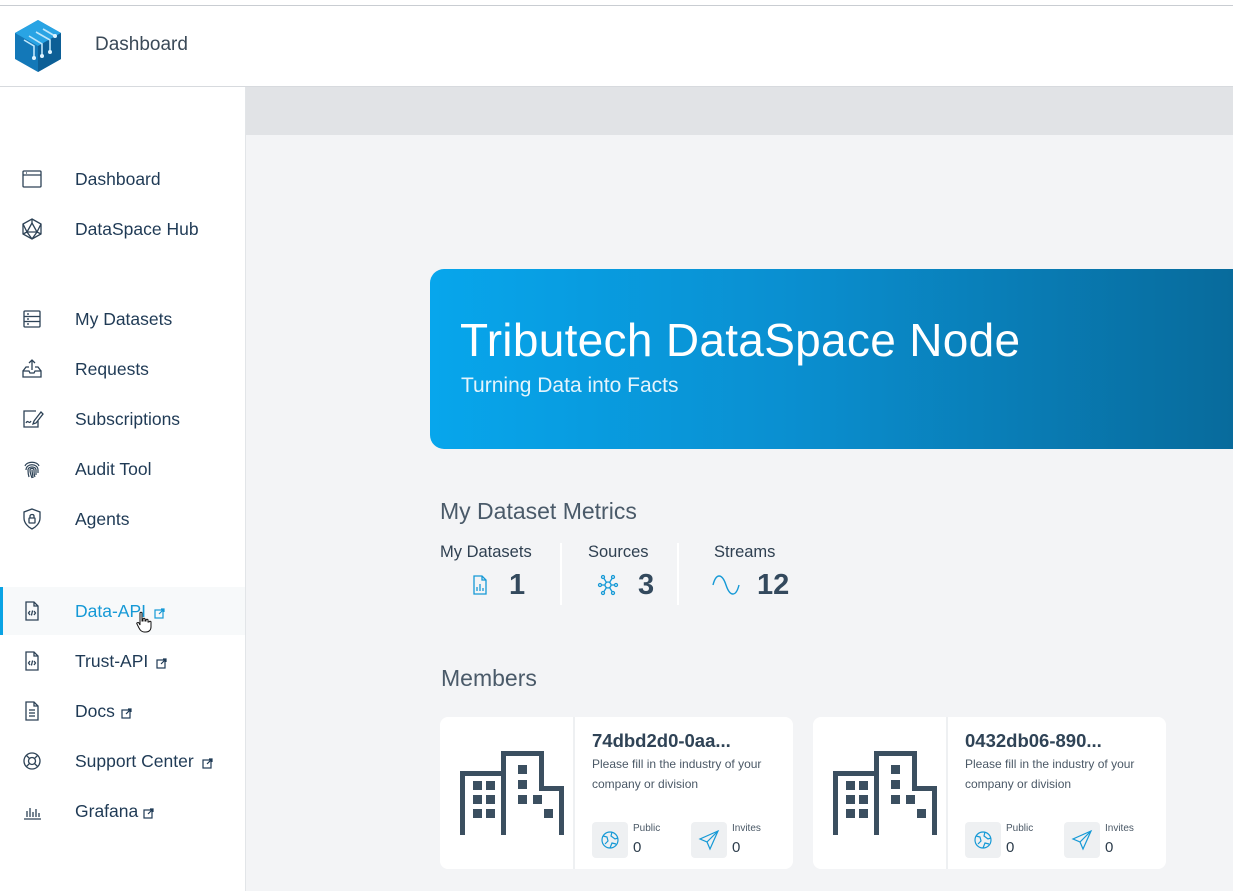  What do you see at coordinates (32, 761) in the screenshot?
I see `lifebuoy-icon` at bounding box center [32, 761].